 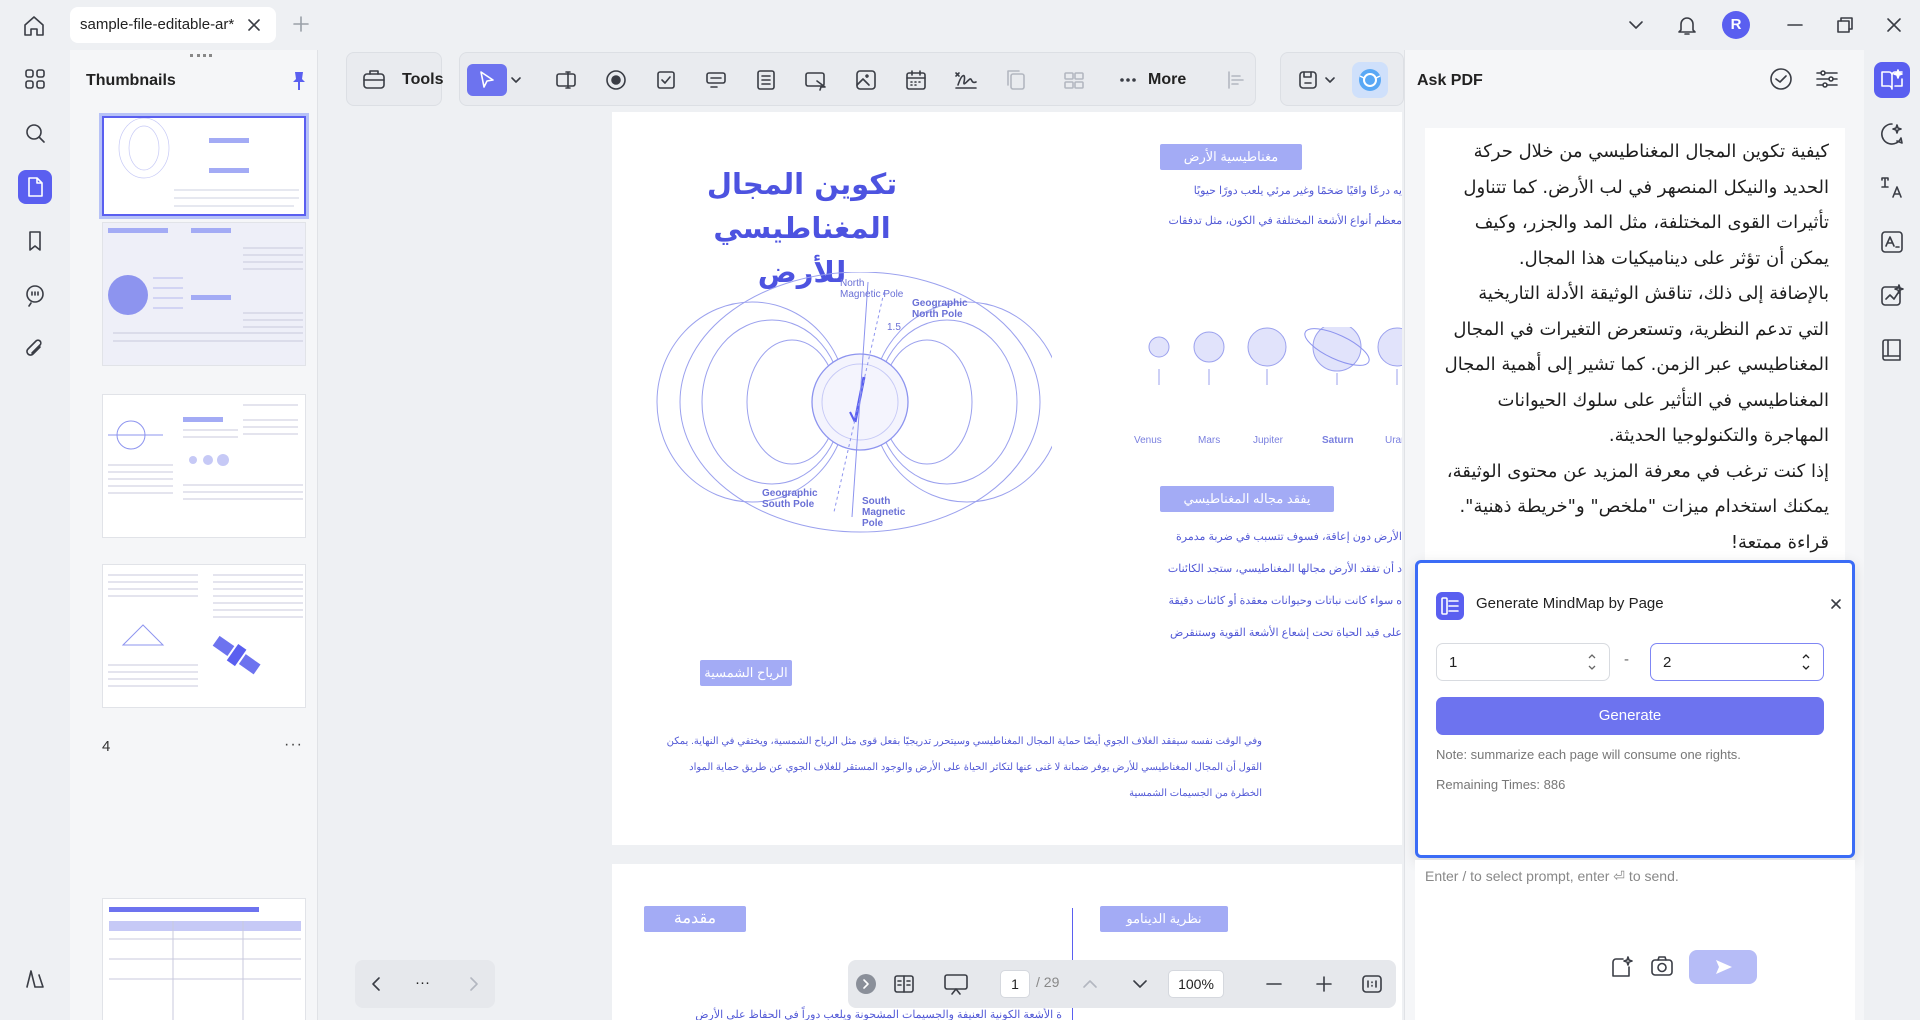 I want to click on ai-rewrite-icon, so click(x=1892, y=296).